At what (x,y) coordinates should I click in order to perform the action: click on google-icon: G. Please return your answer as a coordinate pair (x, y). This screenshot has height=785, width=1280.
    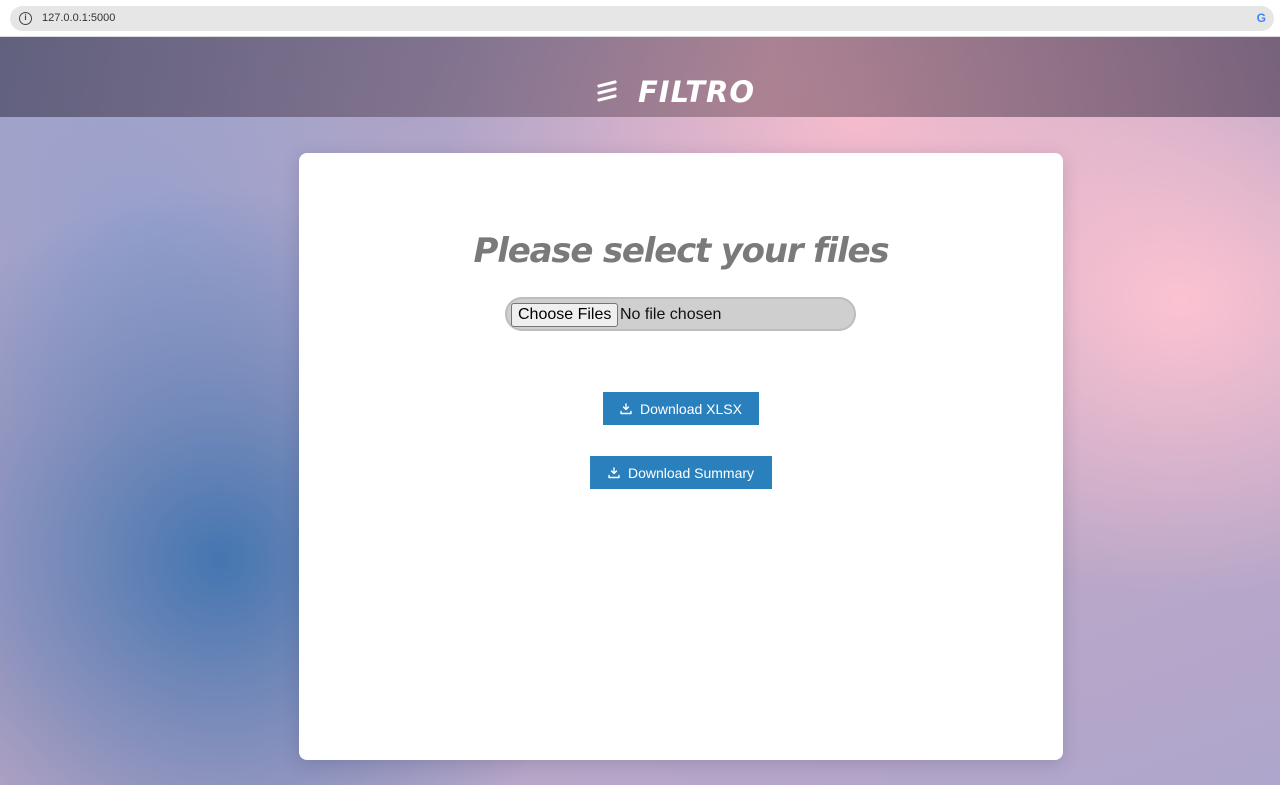
    Looking at the image, I should click on (1261, 18).